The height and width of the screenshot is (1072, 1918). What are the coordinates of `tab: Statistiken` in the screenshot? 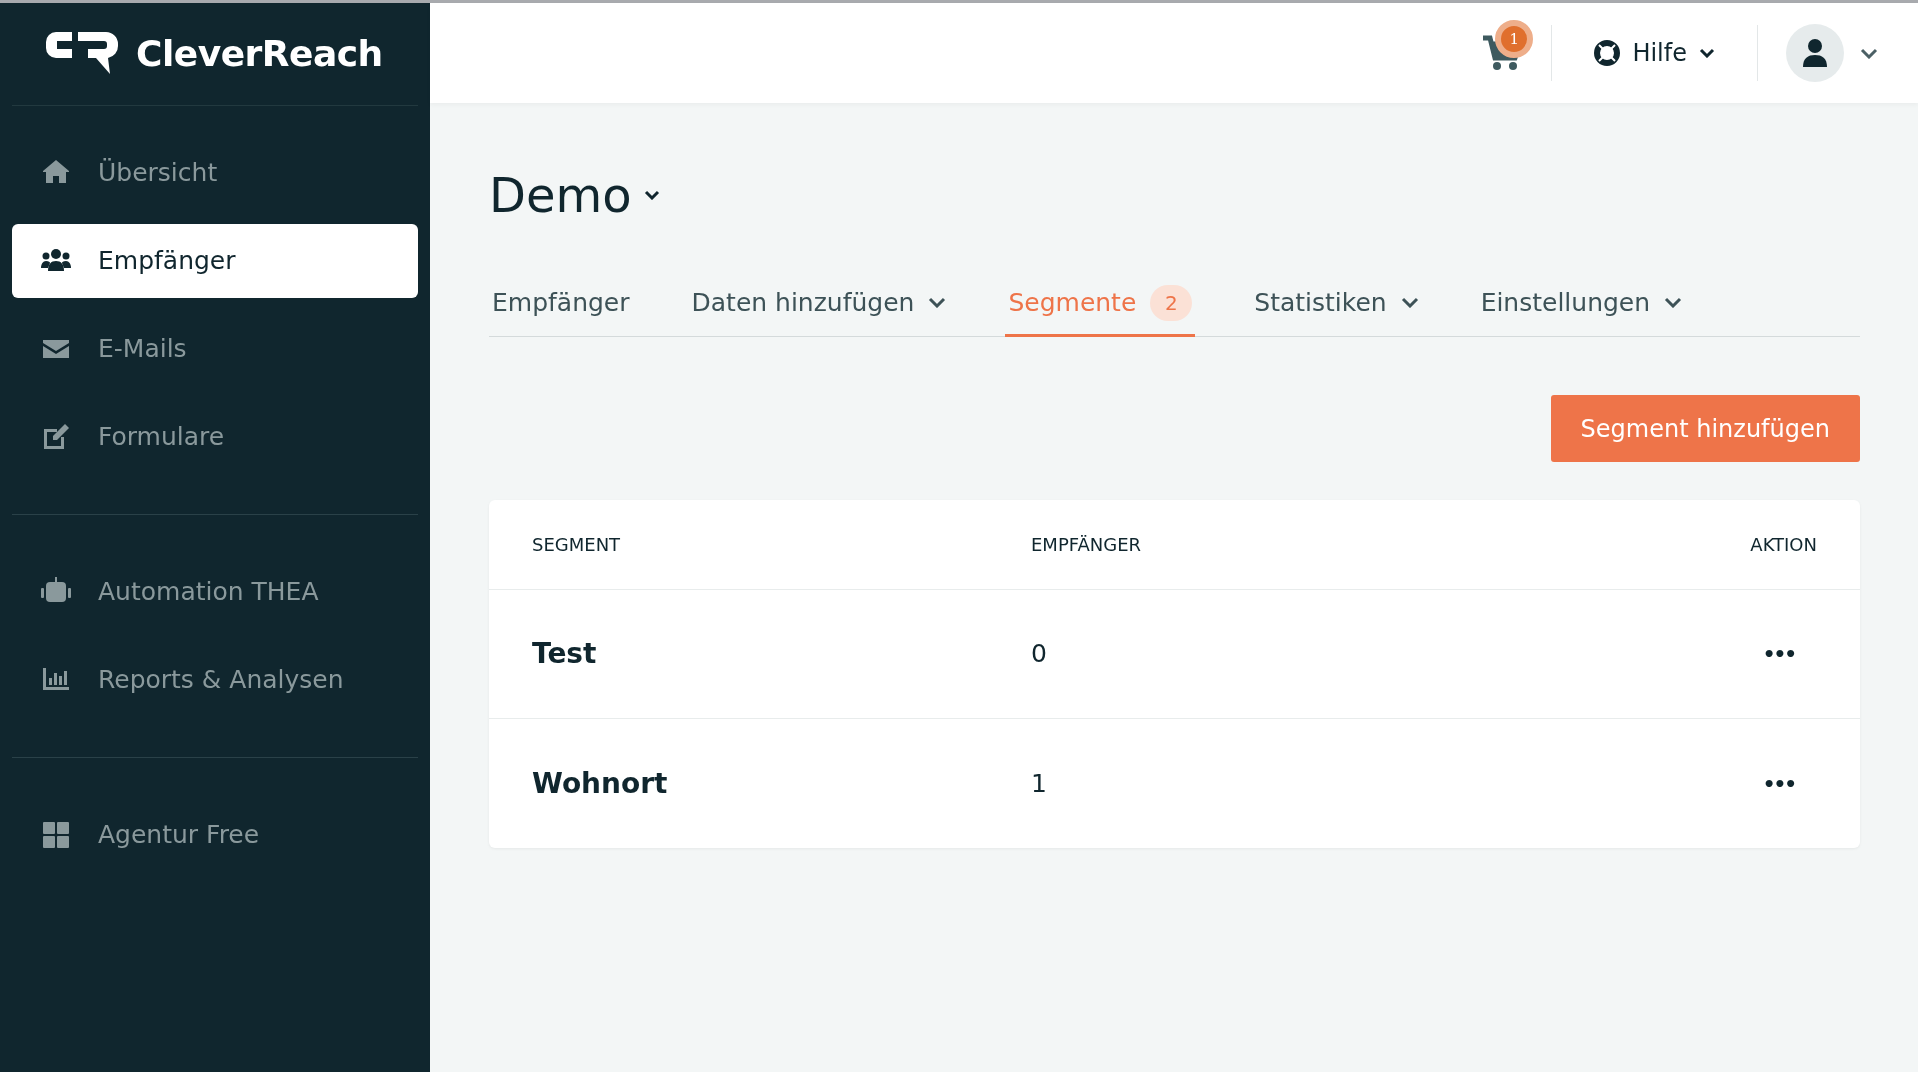 It's located at (1336, 304).